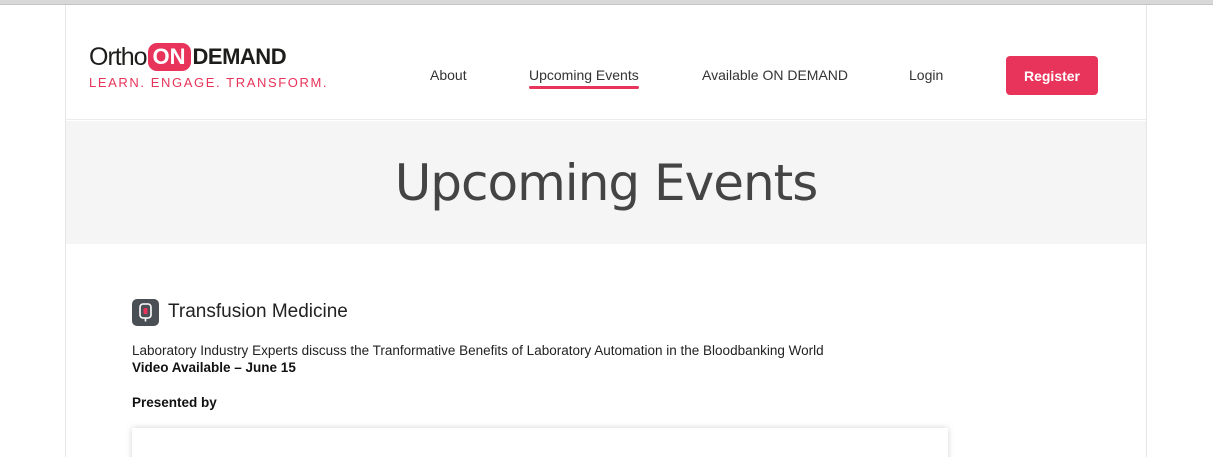  I want to click on page-title: Upcoming Events, so click(606, 182).